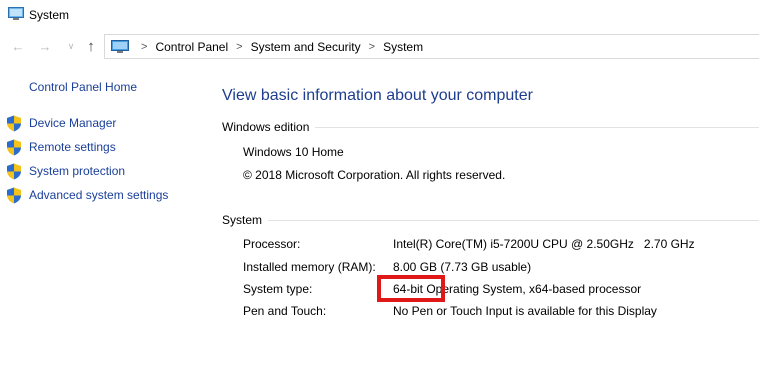 This screenshot has height=367, width=759. What do you see at coordinates (266, 127) in the screenshot?
I see `section-header-label: Windows edition` at bounding box center [266, 127].